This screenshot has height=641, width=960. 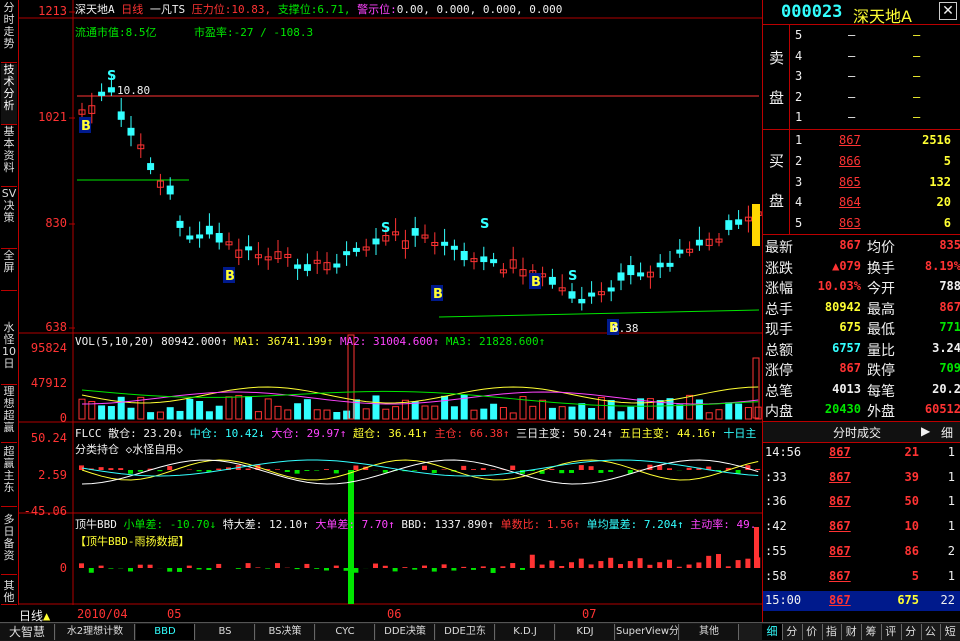 What do you see at coordinates (776, 576) in the screenshot?
I see `tick-time: :58` at bounding box center [776, 576].